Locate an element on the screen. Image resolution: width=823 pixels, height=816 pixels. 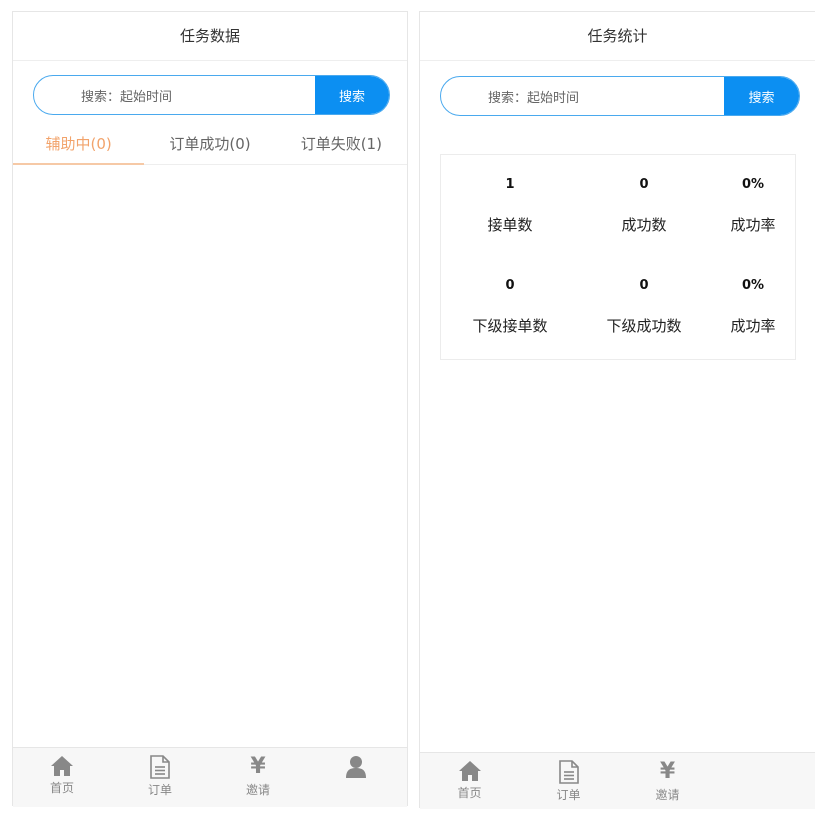
tab-assisting: 辅助中(0) is located at coordinates (79, 146).